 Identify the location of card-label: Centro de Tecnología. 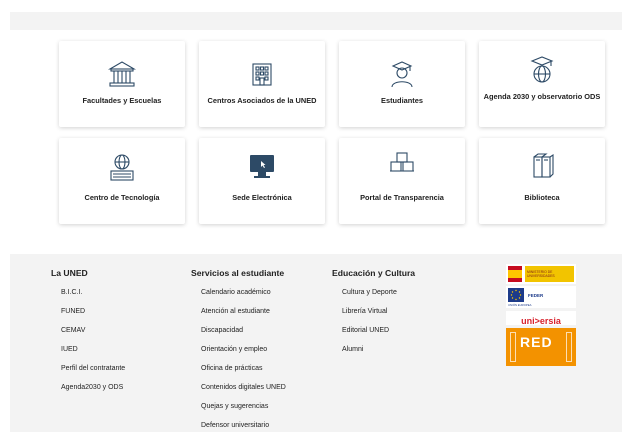
(122, 197).